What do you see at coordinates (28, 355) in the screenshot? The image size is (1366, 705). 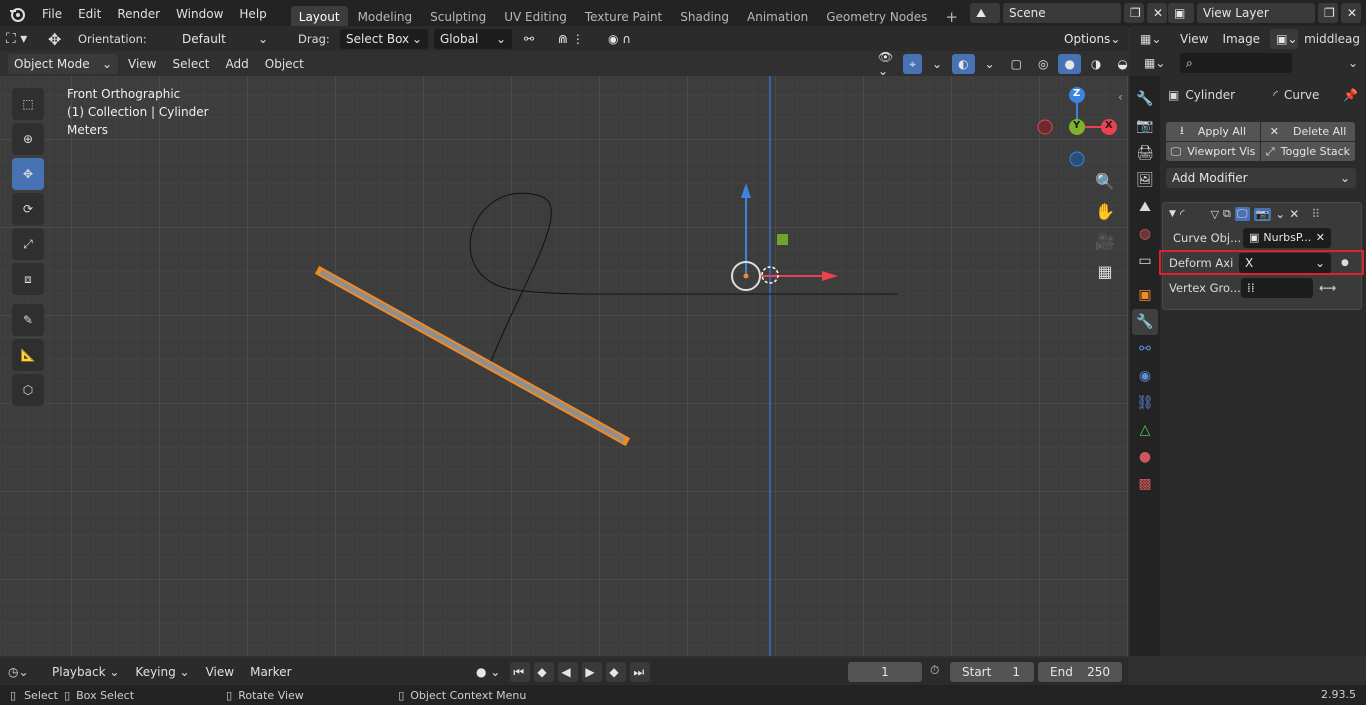 I see `measure-tool-icon: 📐` at bounding box center [28, 355].